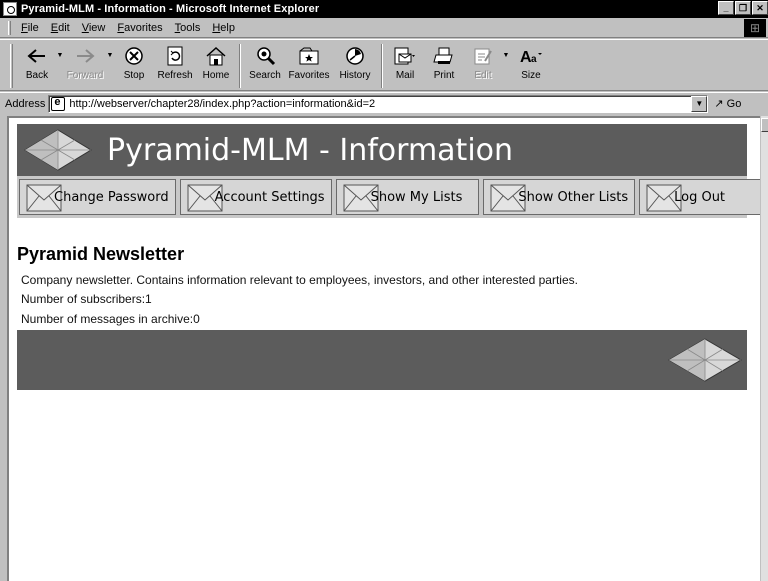  I want to click on newsletter-title: Pyramid Newsletter, so click(101, 254).